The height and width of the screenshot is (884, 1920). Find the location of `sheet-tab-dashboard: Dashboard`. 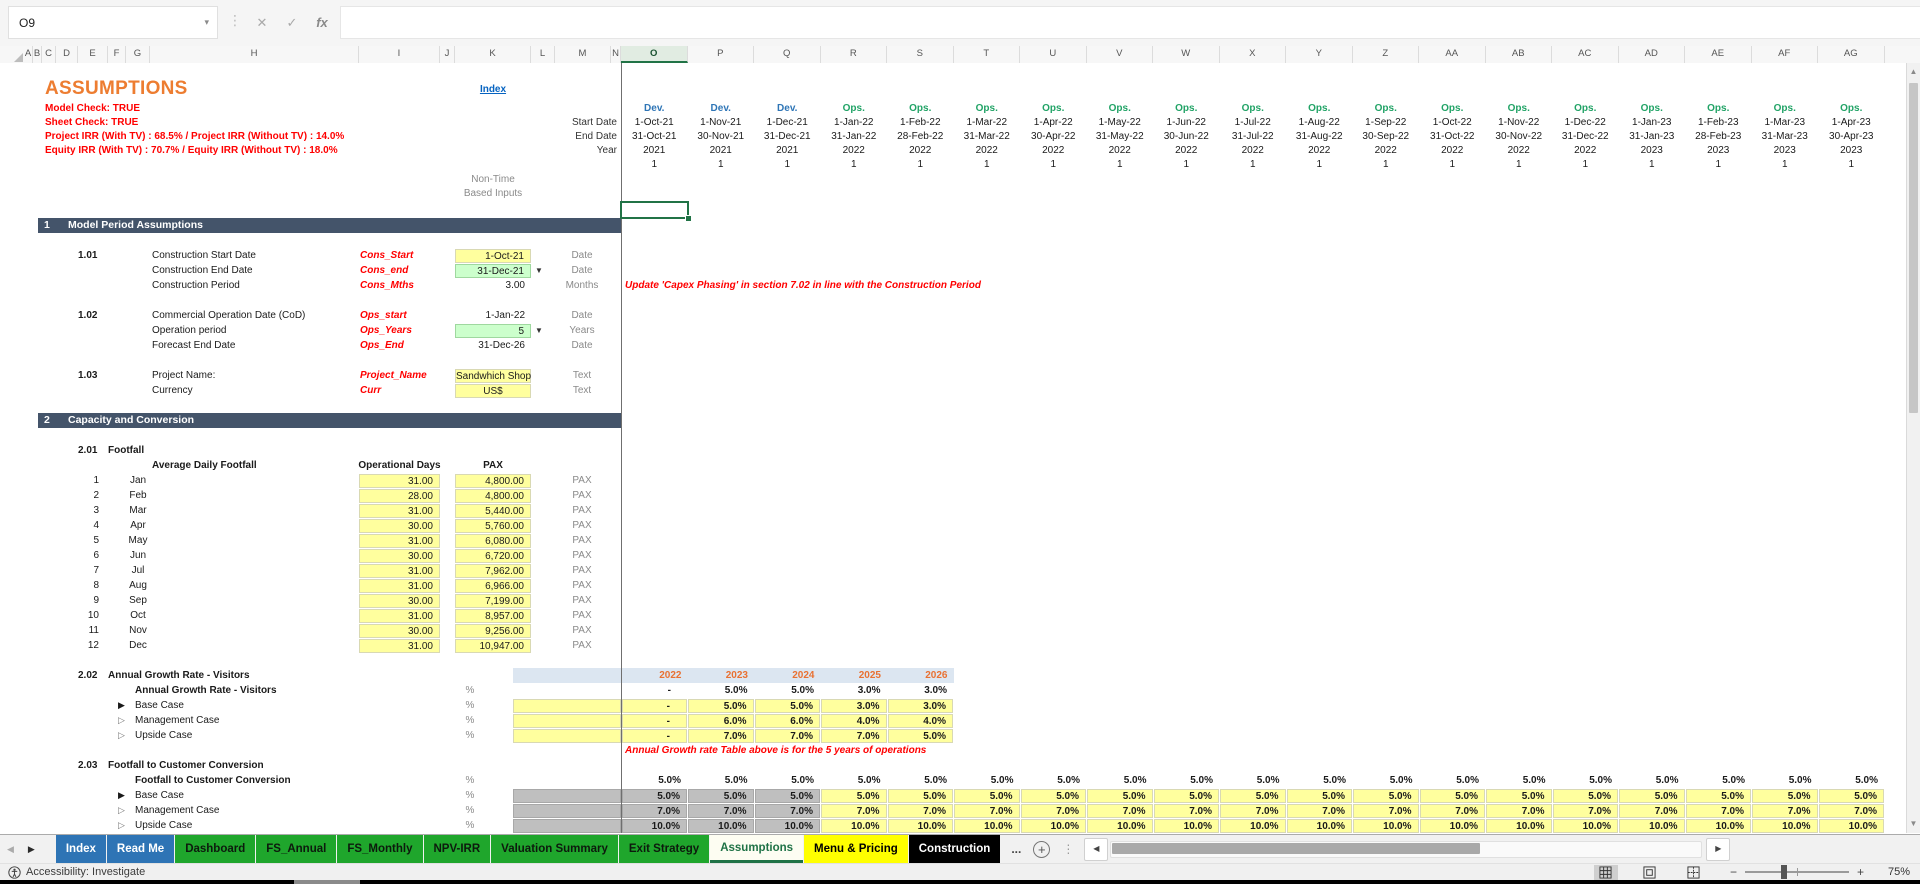

sheet-tab-dashboard: Dashboard is located at coordinates (215, 849).